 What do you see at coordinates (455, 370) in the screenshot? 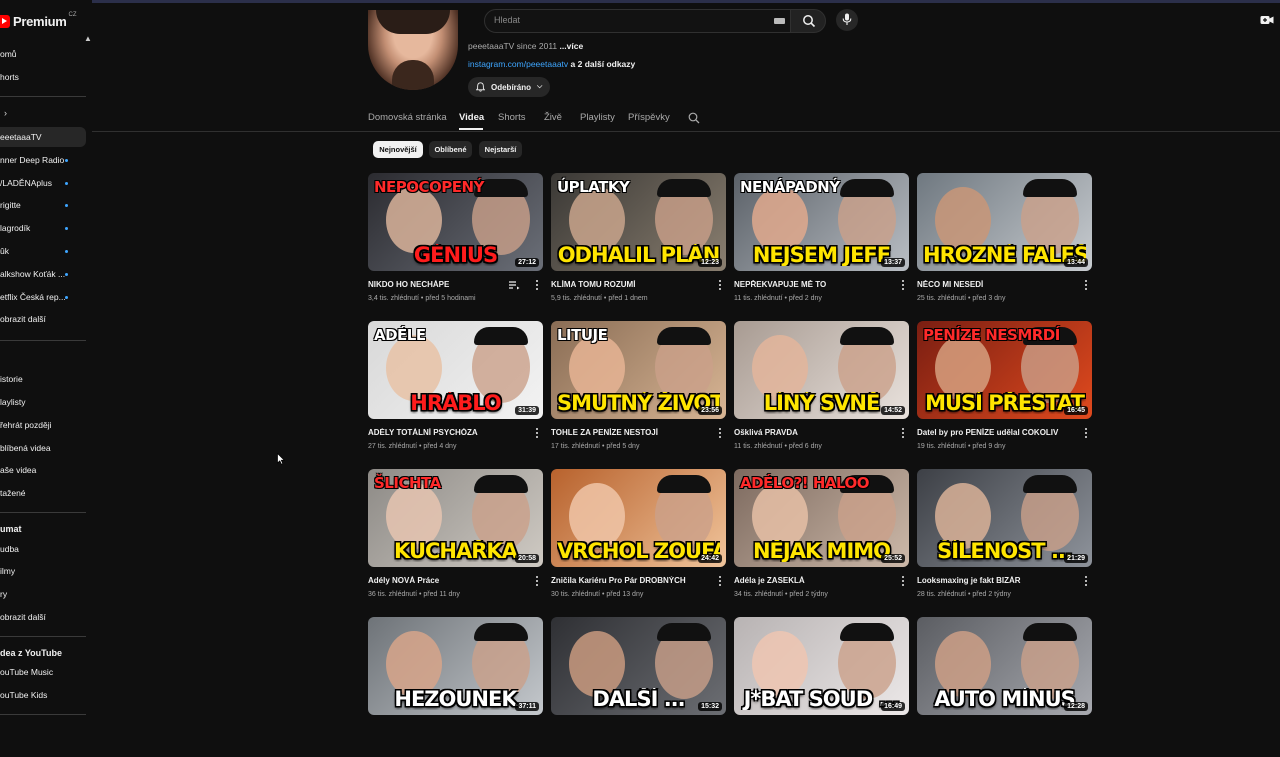
I see `video-thumbnail: ADÉLE HRÁBLO 31:39` at bounding box center [455, 370].